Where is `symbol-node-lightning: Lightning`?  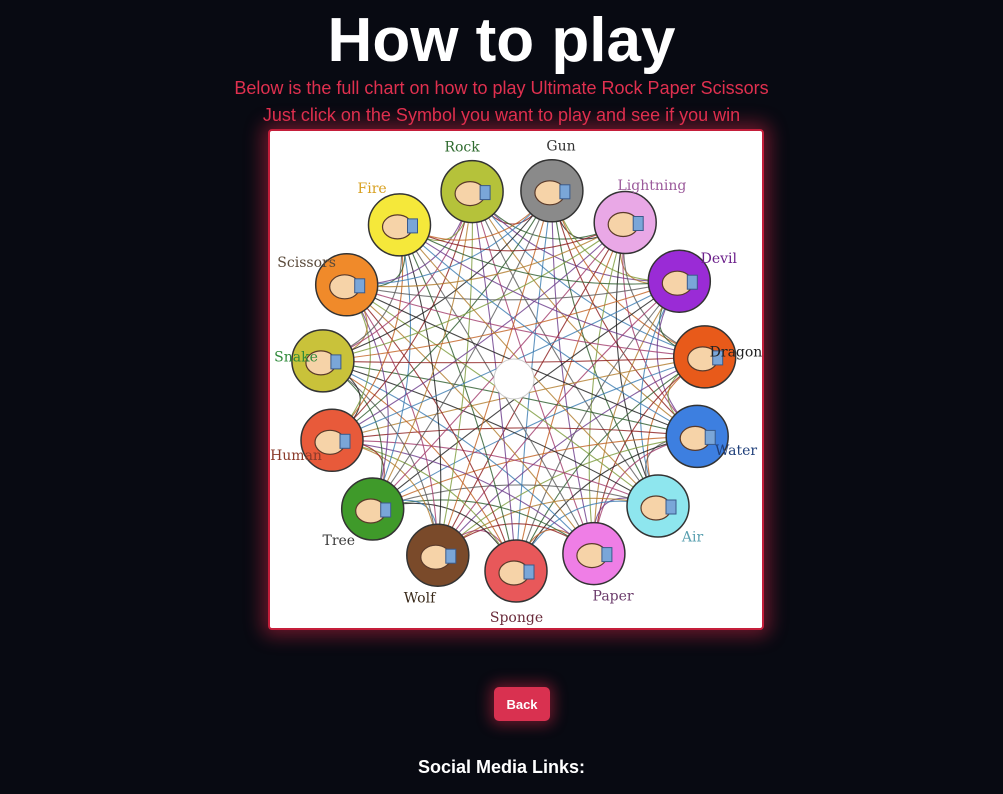
symbol-node-lightning: Lightning is located at coordinates (639, 216).